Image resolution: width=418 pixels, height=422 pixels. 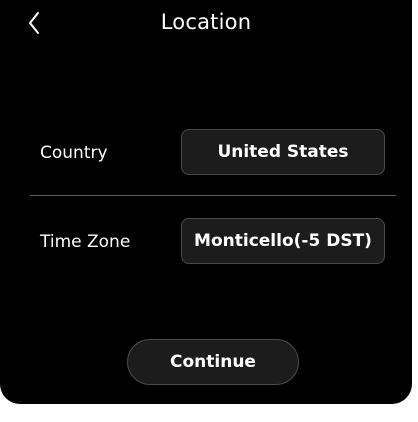 What do you see at coordinates (85, 242) in the screenshot?
I see `timezone-label: Time Zone` at bounding box center [85, 242].